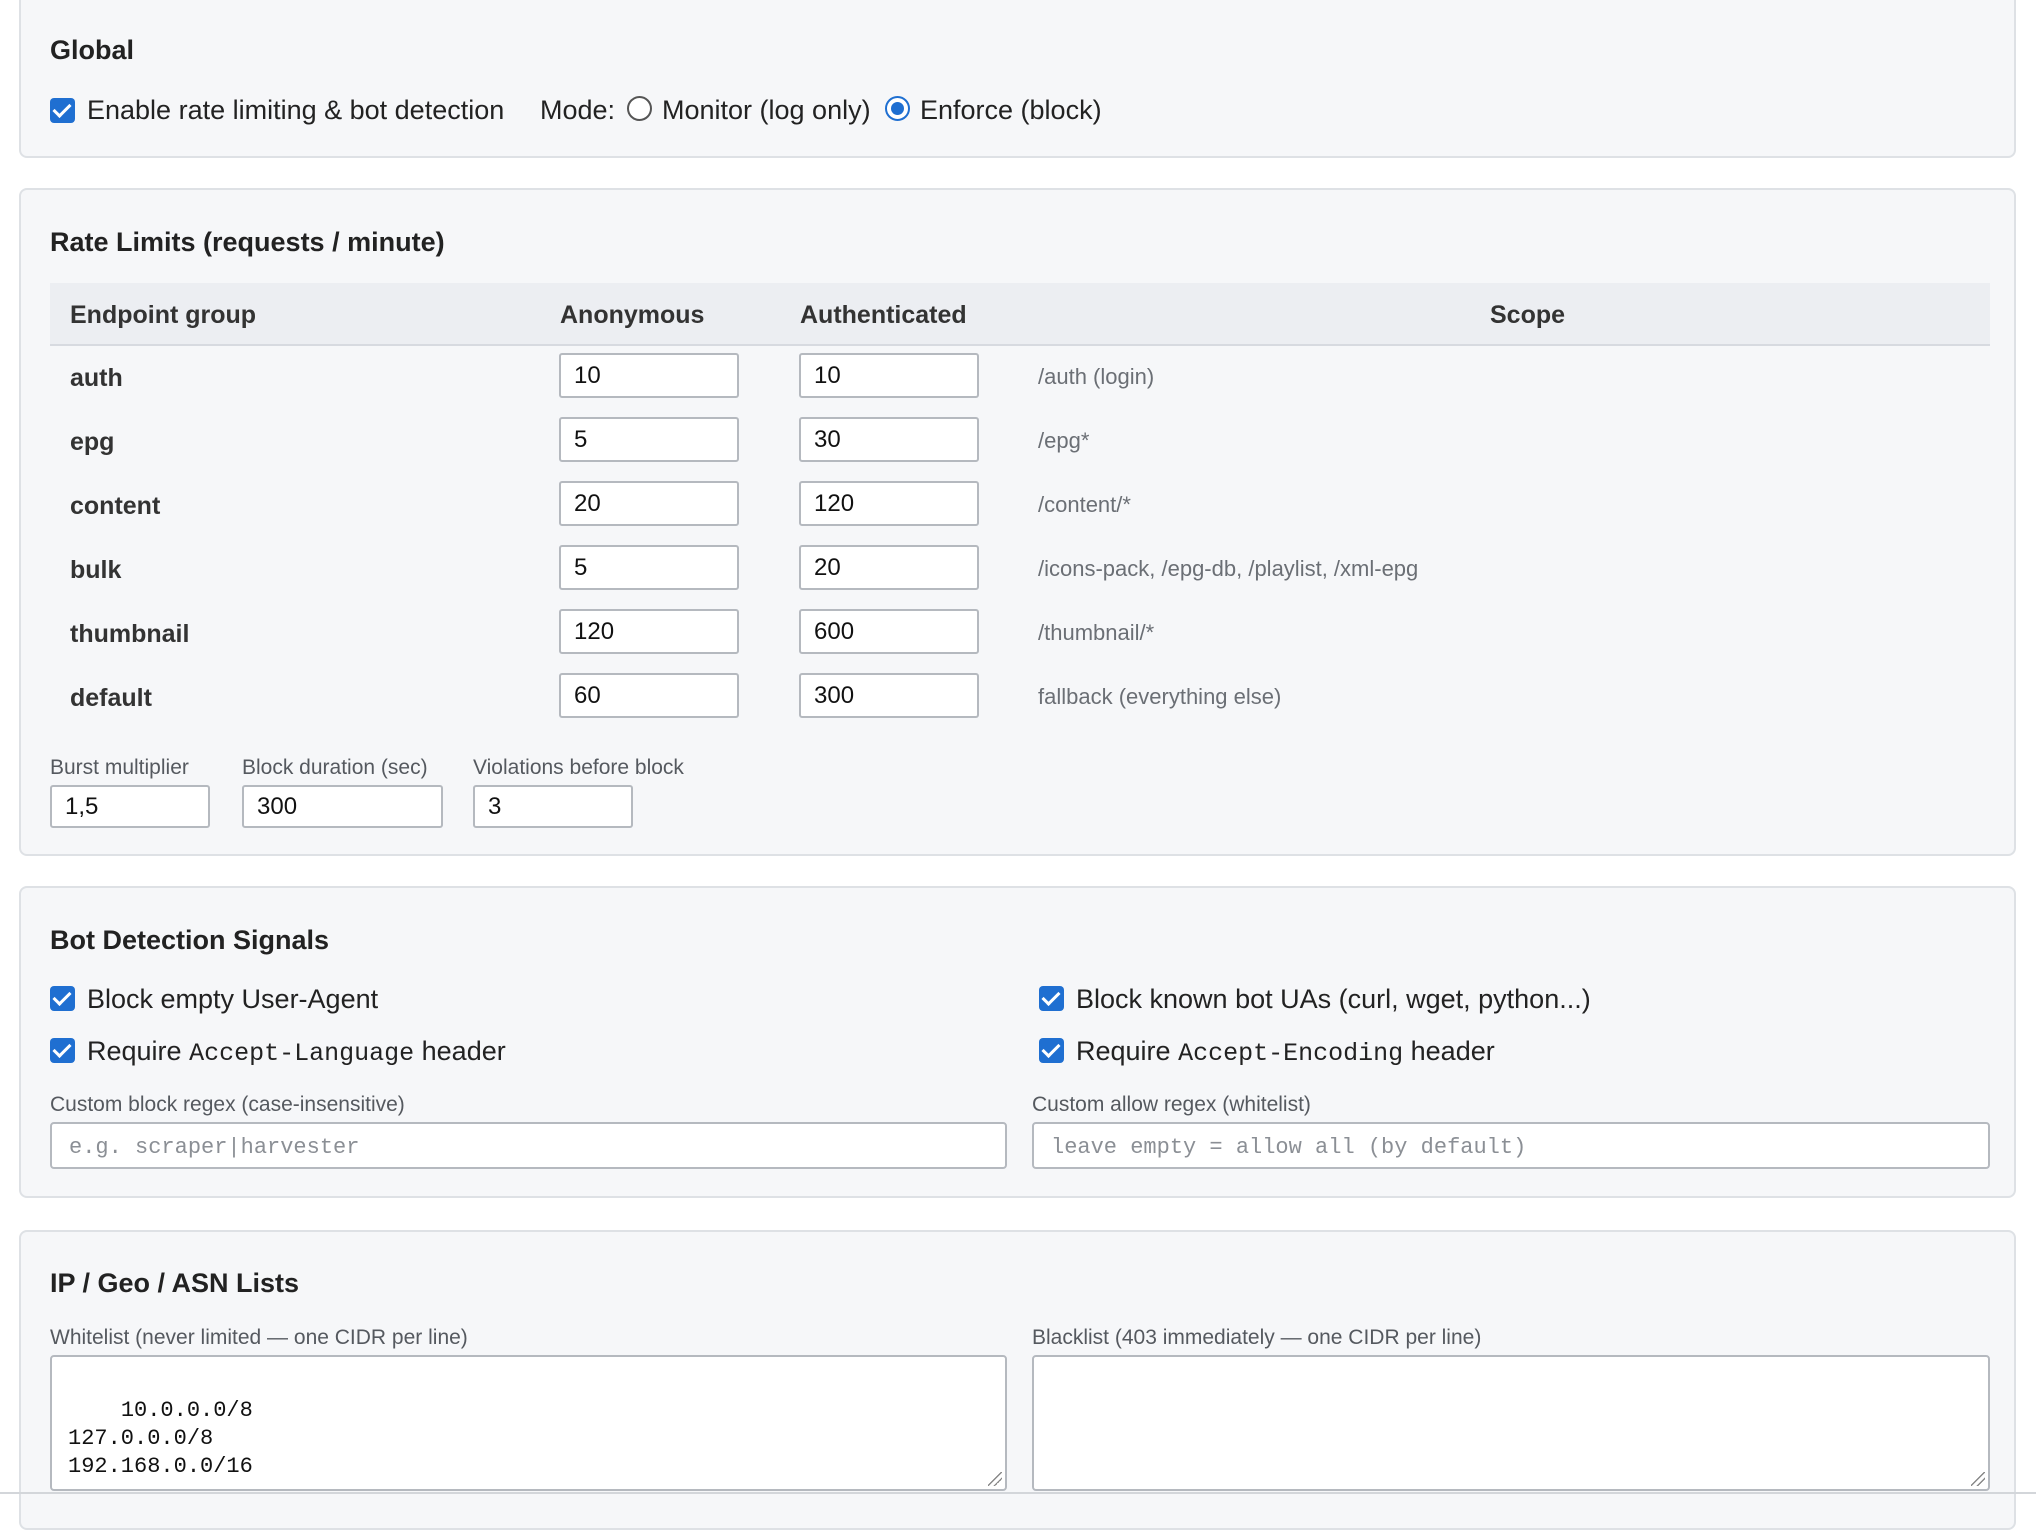  What do you see at coordinates (62, 998) in the screenshot?
I see `block-empty-ua-checkbox` at bounding box center [62, 998].